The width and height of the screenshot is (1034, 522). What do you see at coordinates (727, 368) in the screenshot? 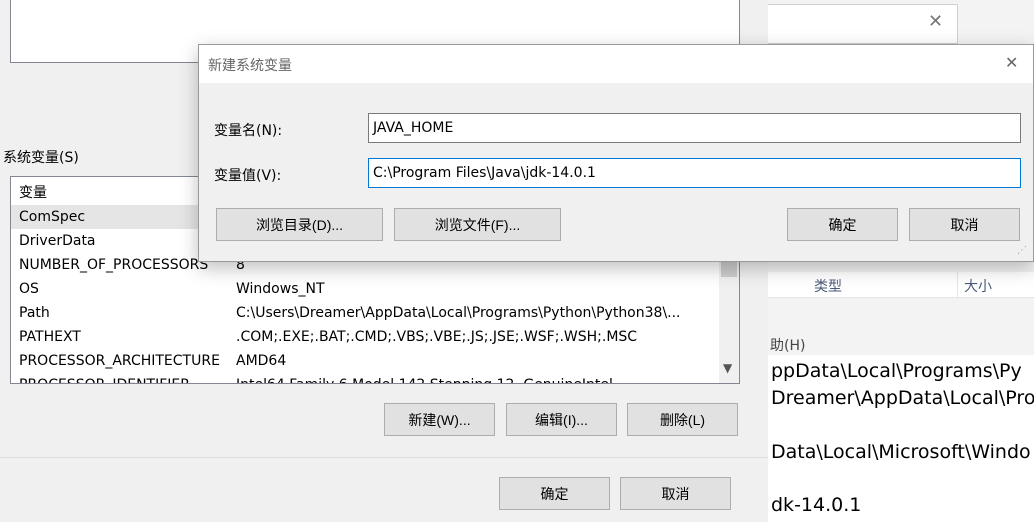
I see `scroll-down-icon: ▼` at bounding box center [727, 368].